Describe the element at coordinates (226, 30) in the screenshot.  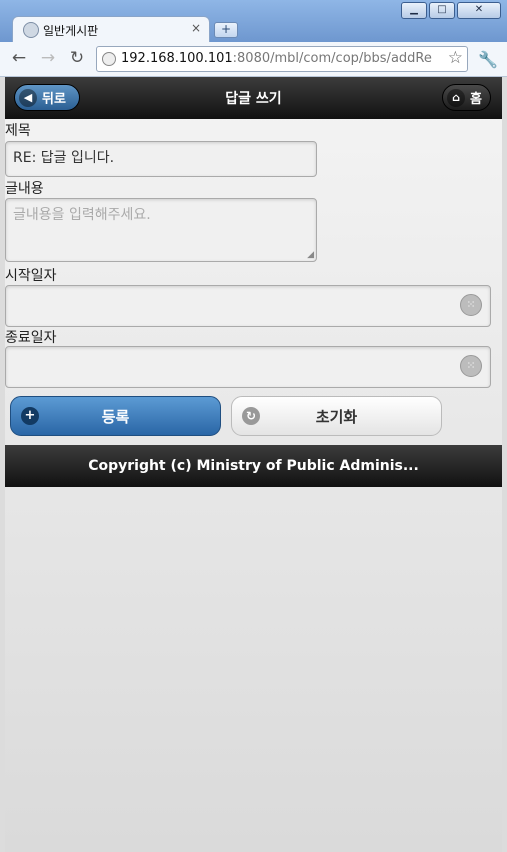
I see `new-tab-button: +` at that location.